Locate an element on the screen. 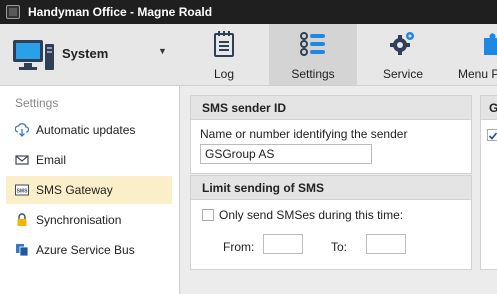  svg-text: SMS is located at coordinates (23, 192).